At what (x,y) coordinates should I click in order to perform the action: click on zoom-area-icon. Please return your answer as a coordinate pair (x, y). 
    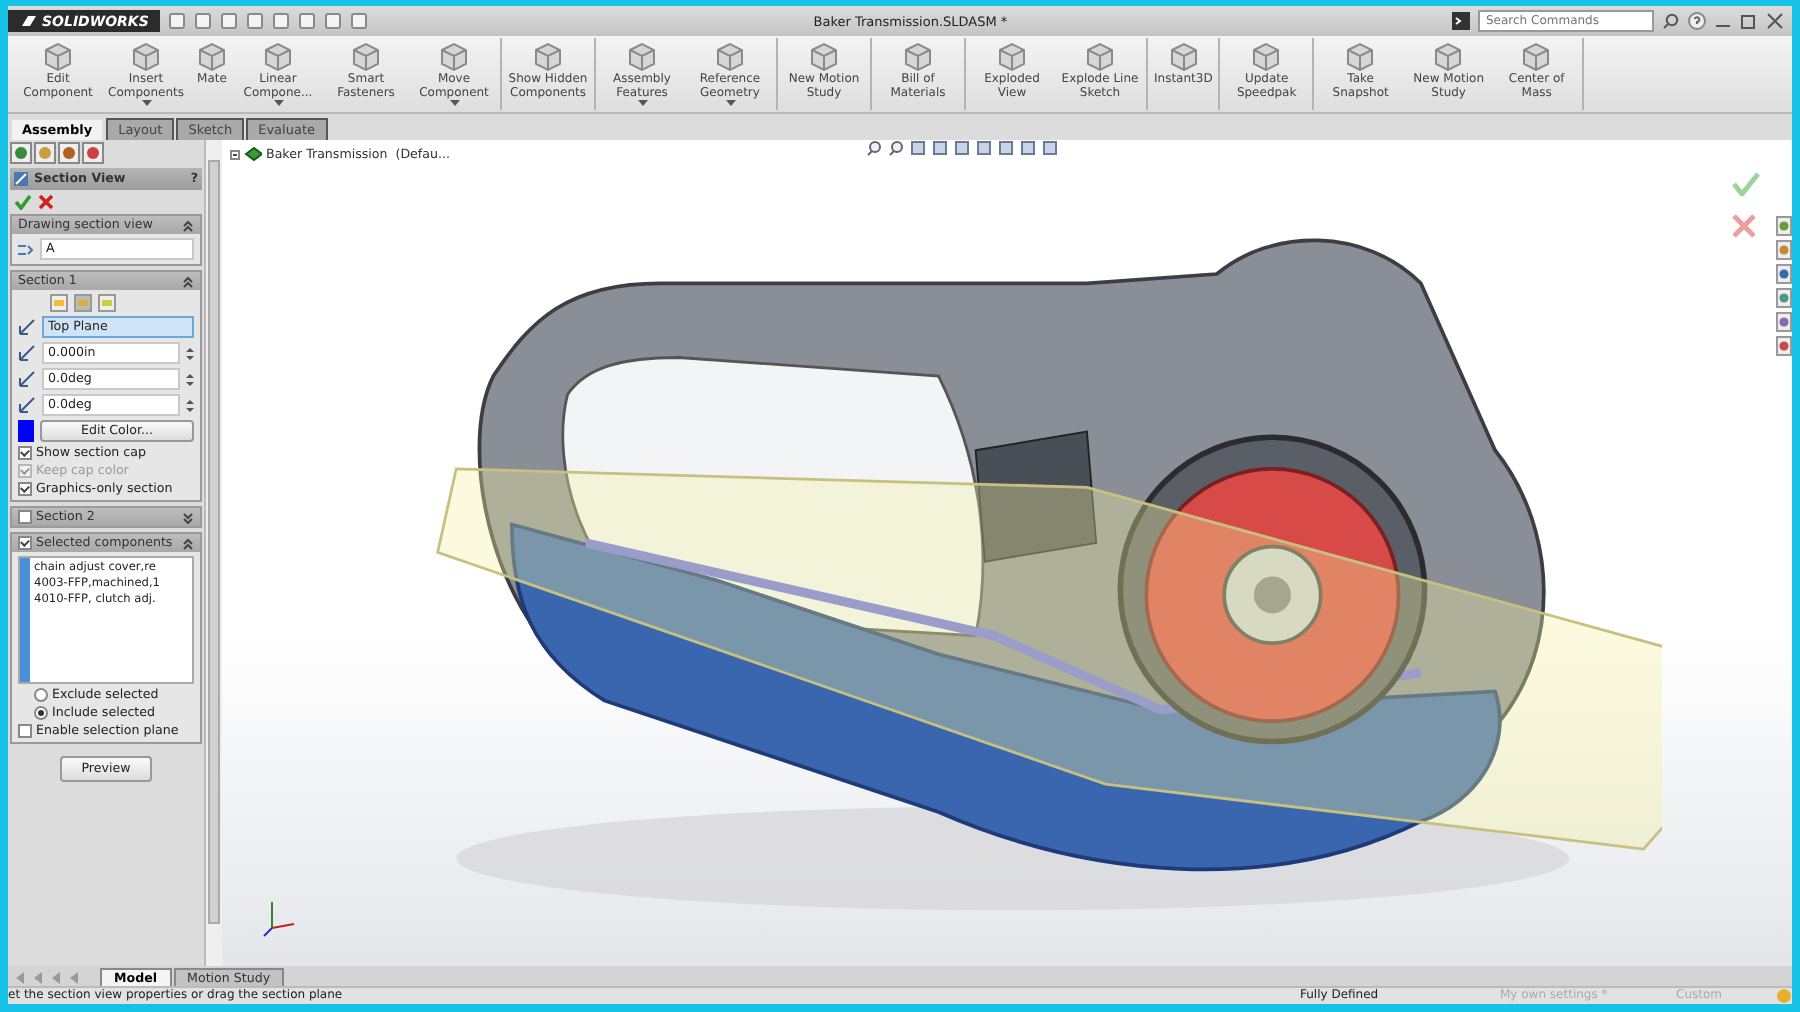
    Looking at the image, I should click on (896, 148).